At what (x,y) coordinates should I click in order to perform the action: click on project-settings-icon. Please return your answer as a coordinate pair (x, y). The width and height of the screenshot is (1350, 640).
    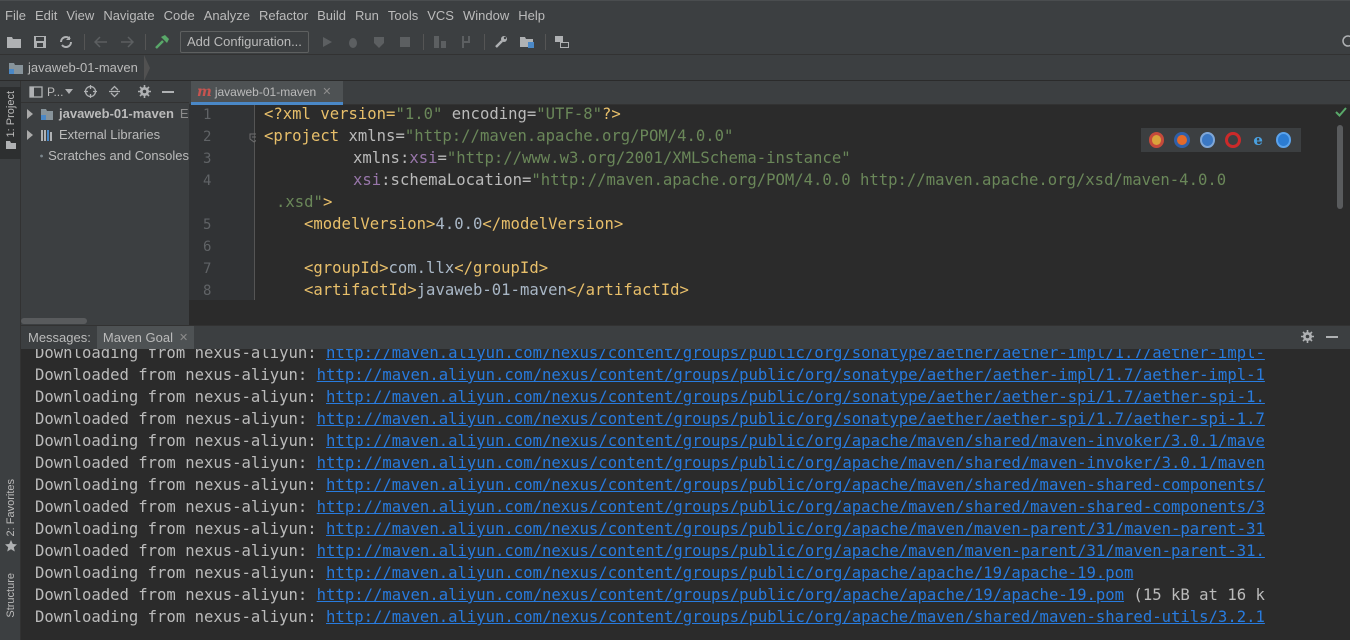
    Looking at the image, I should click on (527, 42).